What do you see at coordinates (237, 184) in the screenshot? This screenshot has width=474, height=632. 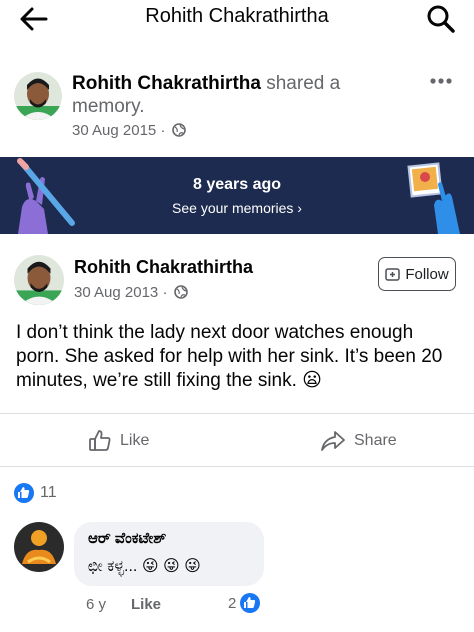 I see `banner-years-ago: 8 years ago` at bounding box center [237, 184].